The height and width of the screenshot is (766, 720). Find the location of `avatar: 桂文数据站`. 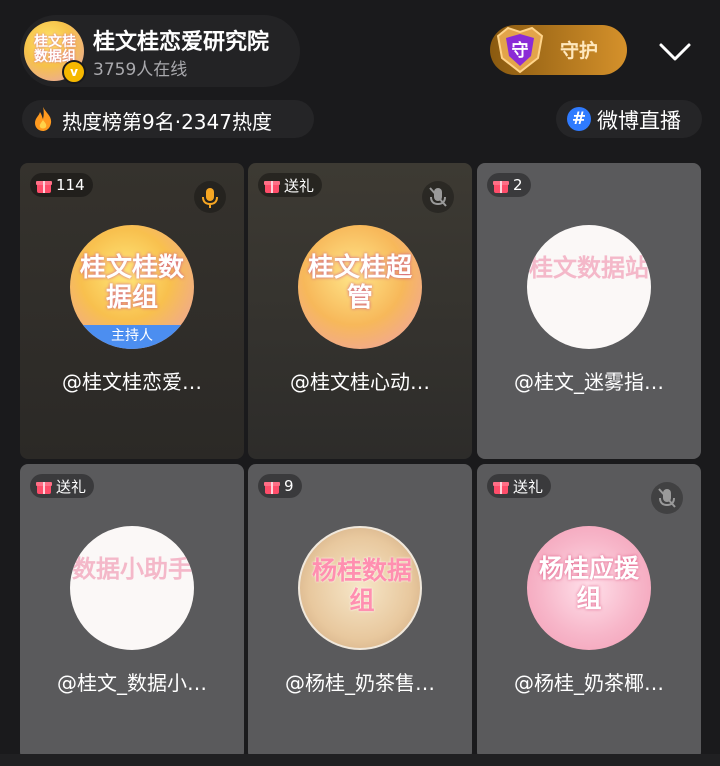

avatar: 桂文数据站 is located at coordinates (589, 287).